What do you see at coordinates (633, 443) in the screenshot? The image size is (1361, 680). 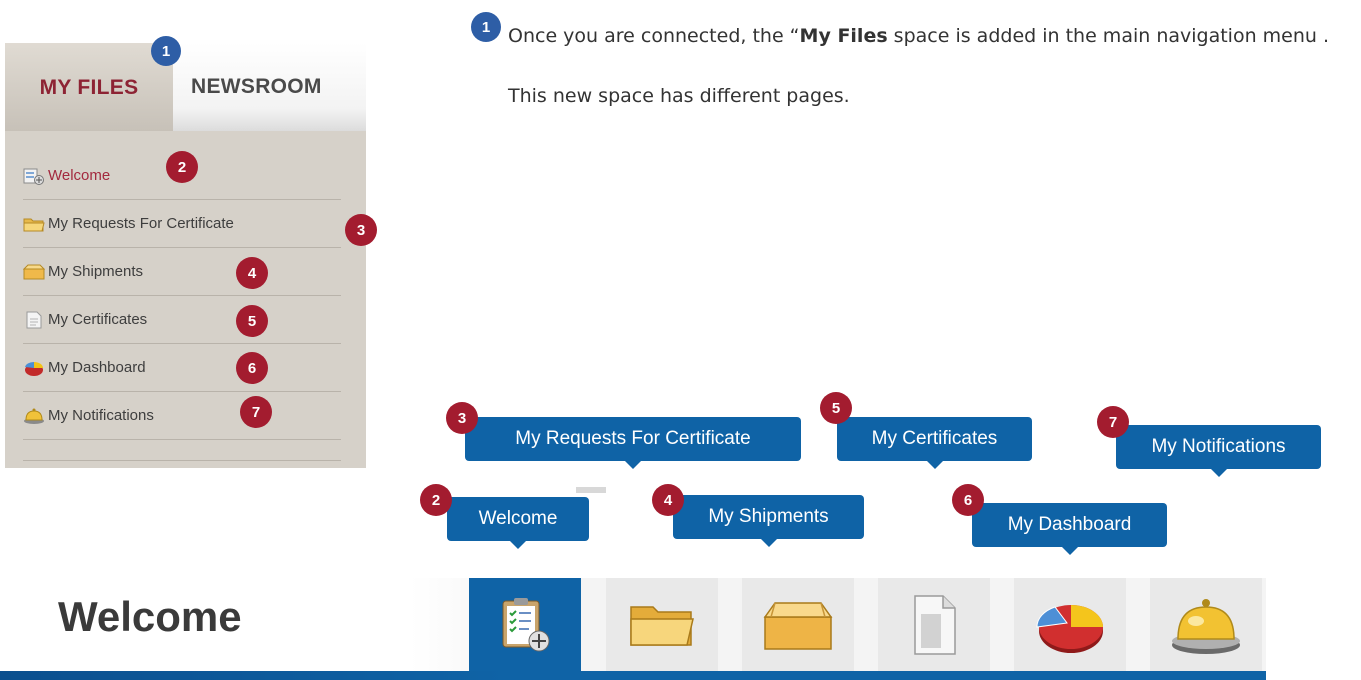 I see `callout-my-requests-for-certificate: My Requests For Certificate` at bounding box center [633, 443].